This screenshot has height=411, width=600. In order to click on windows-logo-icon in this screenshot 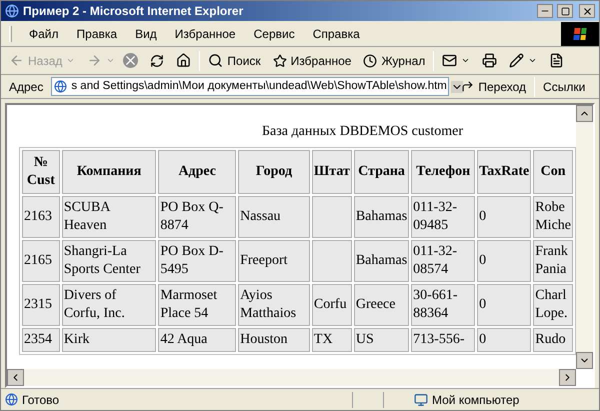, I will do `click(580, 34)`.